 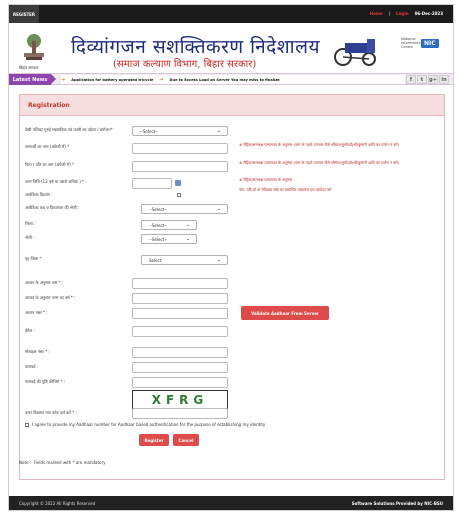 I want to click on nic-logo: National Informatics Centre NIC, so click(x=420, y=43).